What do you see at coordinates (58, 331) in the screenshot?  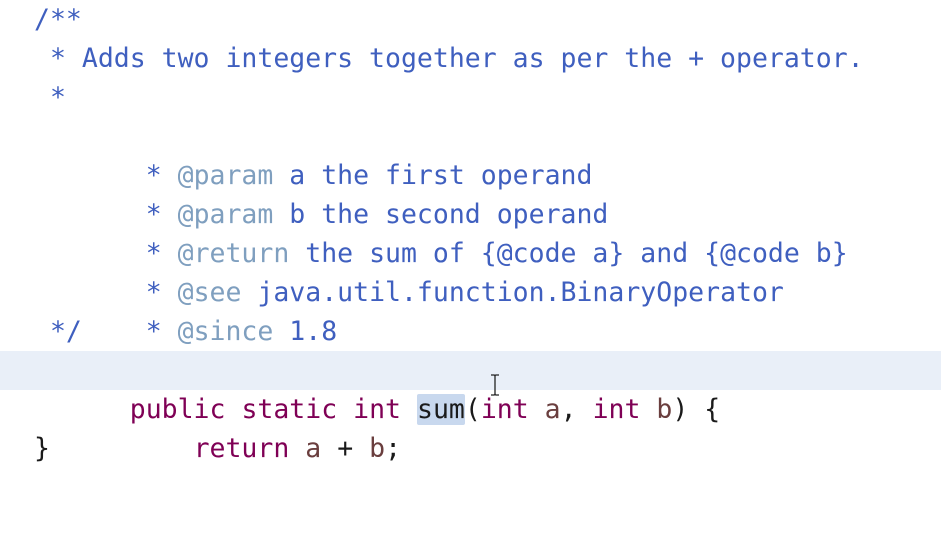 I see `javadoc-text: */` at bounding box center [58, 331].